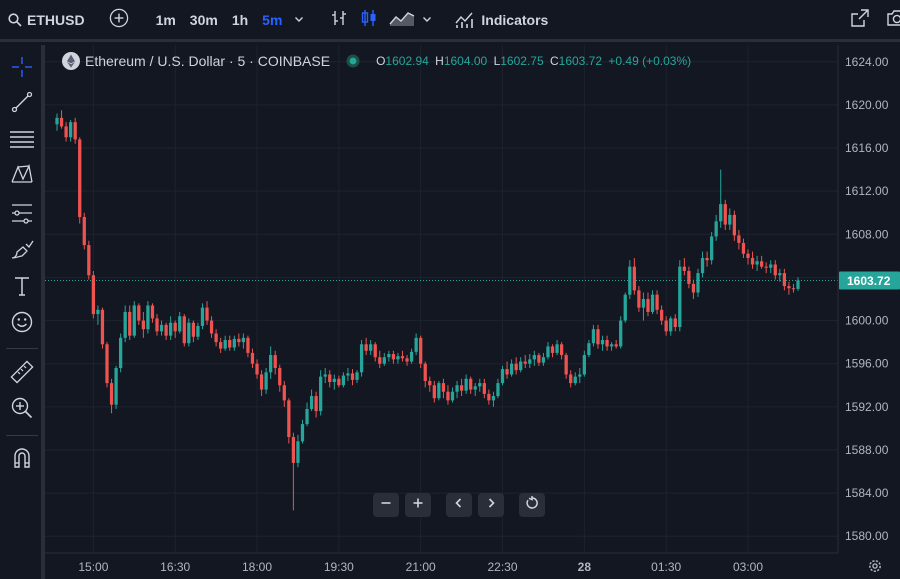  What do you see at coordinates (491, 505) in the screenshot?
I see `scroll-right-button` at bounding box center [491, 505].